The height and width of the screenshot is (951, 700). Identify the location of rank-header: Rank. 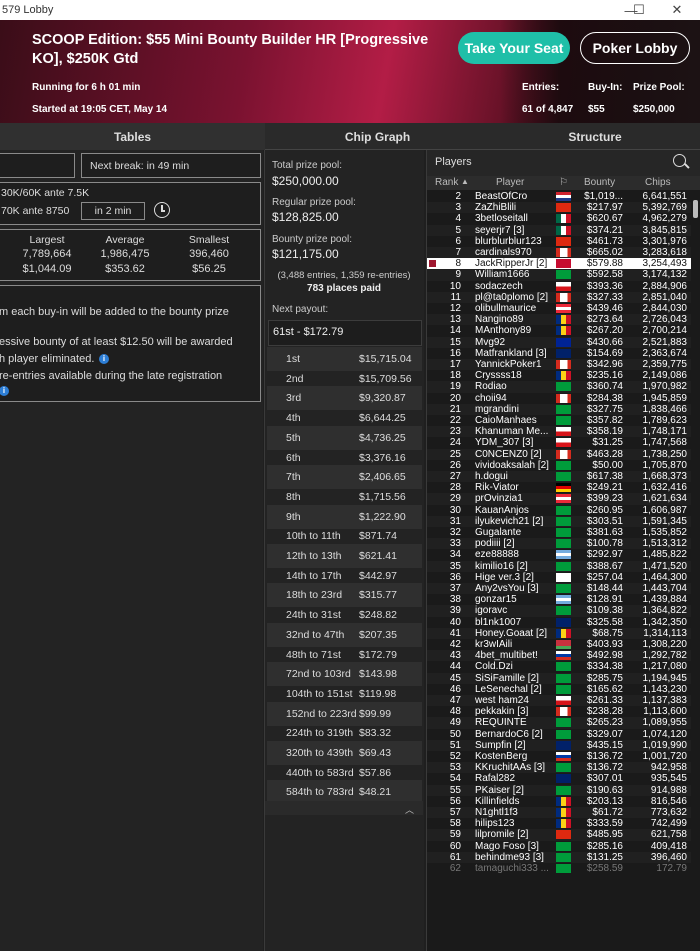
(446, 182).